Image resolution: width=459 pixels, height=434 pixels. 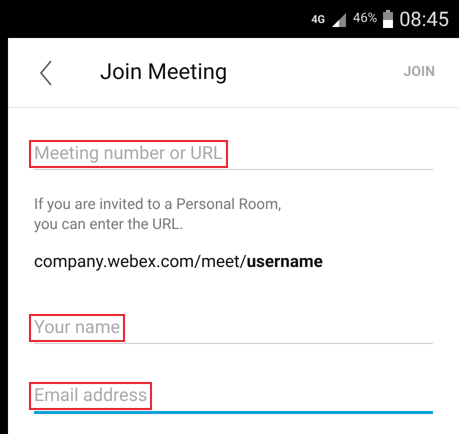 What do you see at coordinates (388, 19) in the screenshot?
I see `battery-icon` at bounding box center [388, 19].